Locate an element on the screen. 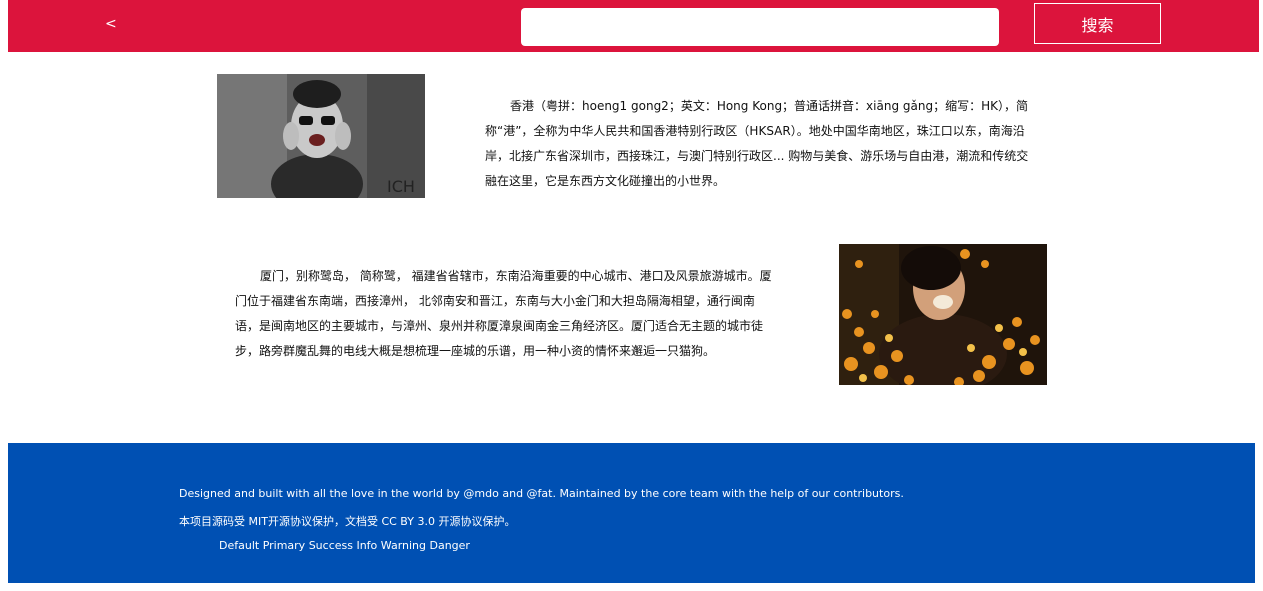  back-button: < is located at coordinates (111, 24).